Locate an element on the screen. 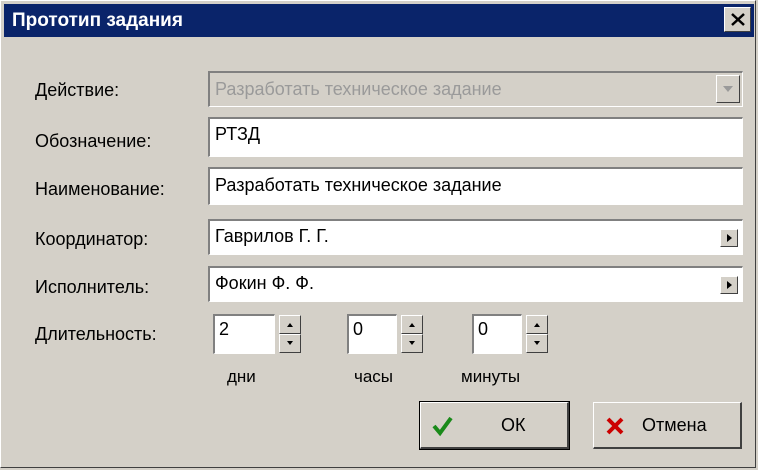 Image resolution: width=758 pixels, height=470 pixels. dropdown-arrow-icon is located at coordinates (728, 89).